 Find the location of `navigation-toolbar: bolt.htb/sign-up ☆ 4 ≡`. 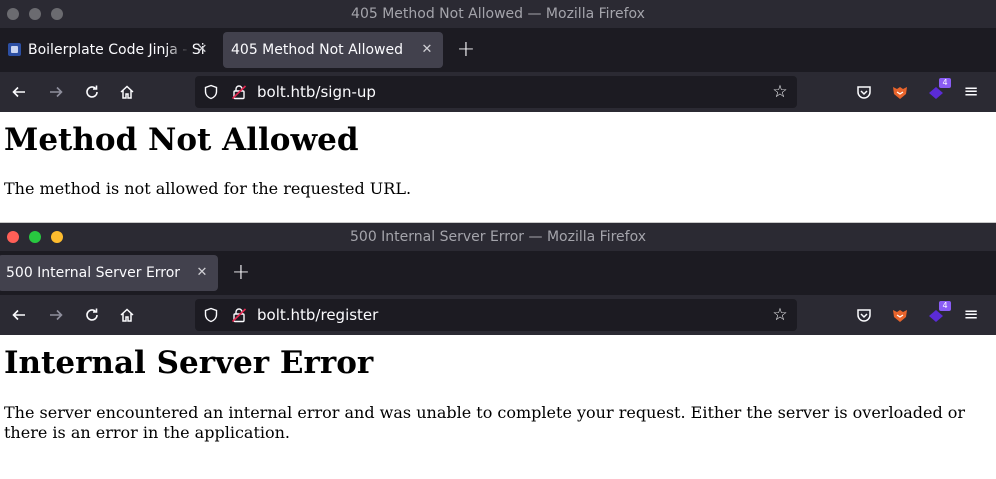

navigation-toolbar: bolt.htb/sign-up ☆ 4 ≡ is located at coordinates (498, 92).